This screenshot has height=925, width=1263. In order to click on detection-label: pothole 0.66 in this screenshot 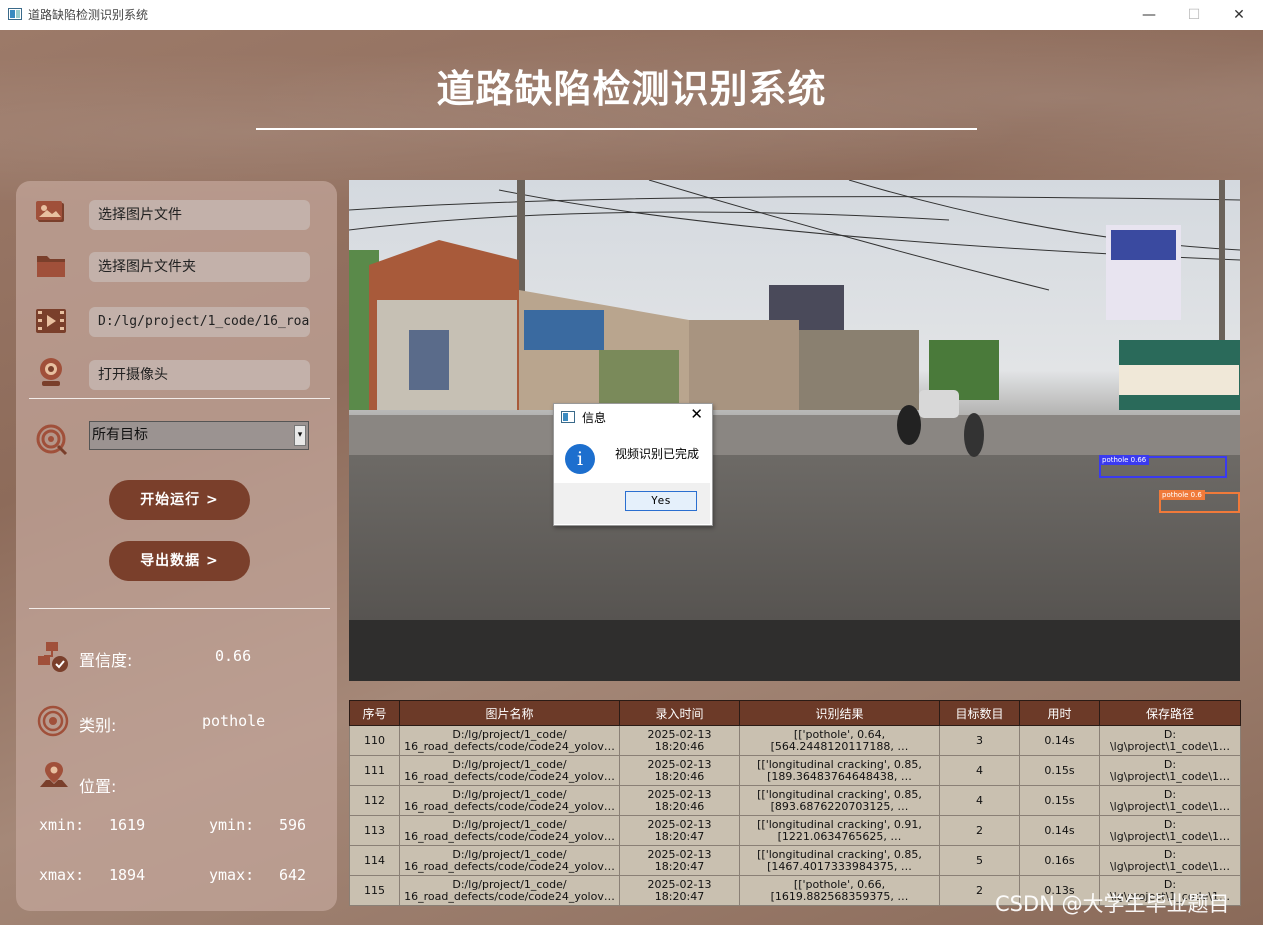, I will do `click(1124, 460)`.